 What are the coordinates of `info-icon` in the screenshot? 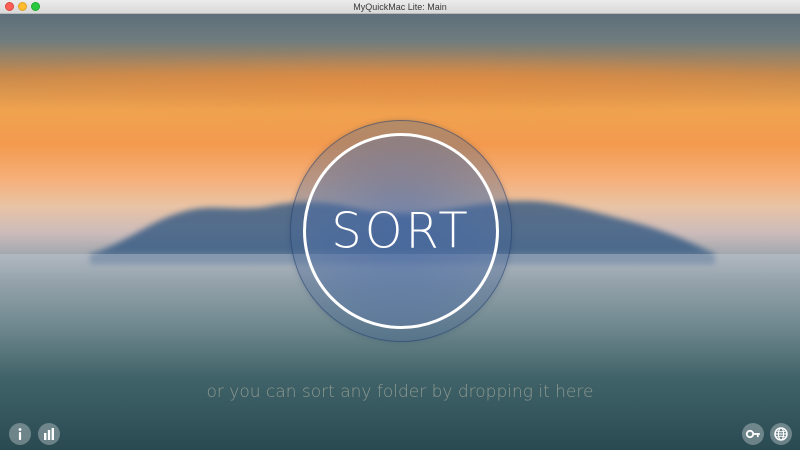 It's located at (20, 434).